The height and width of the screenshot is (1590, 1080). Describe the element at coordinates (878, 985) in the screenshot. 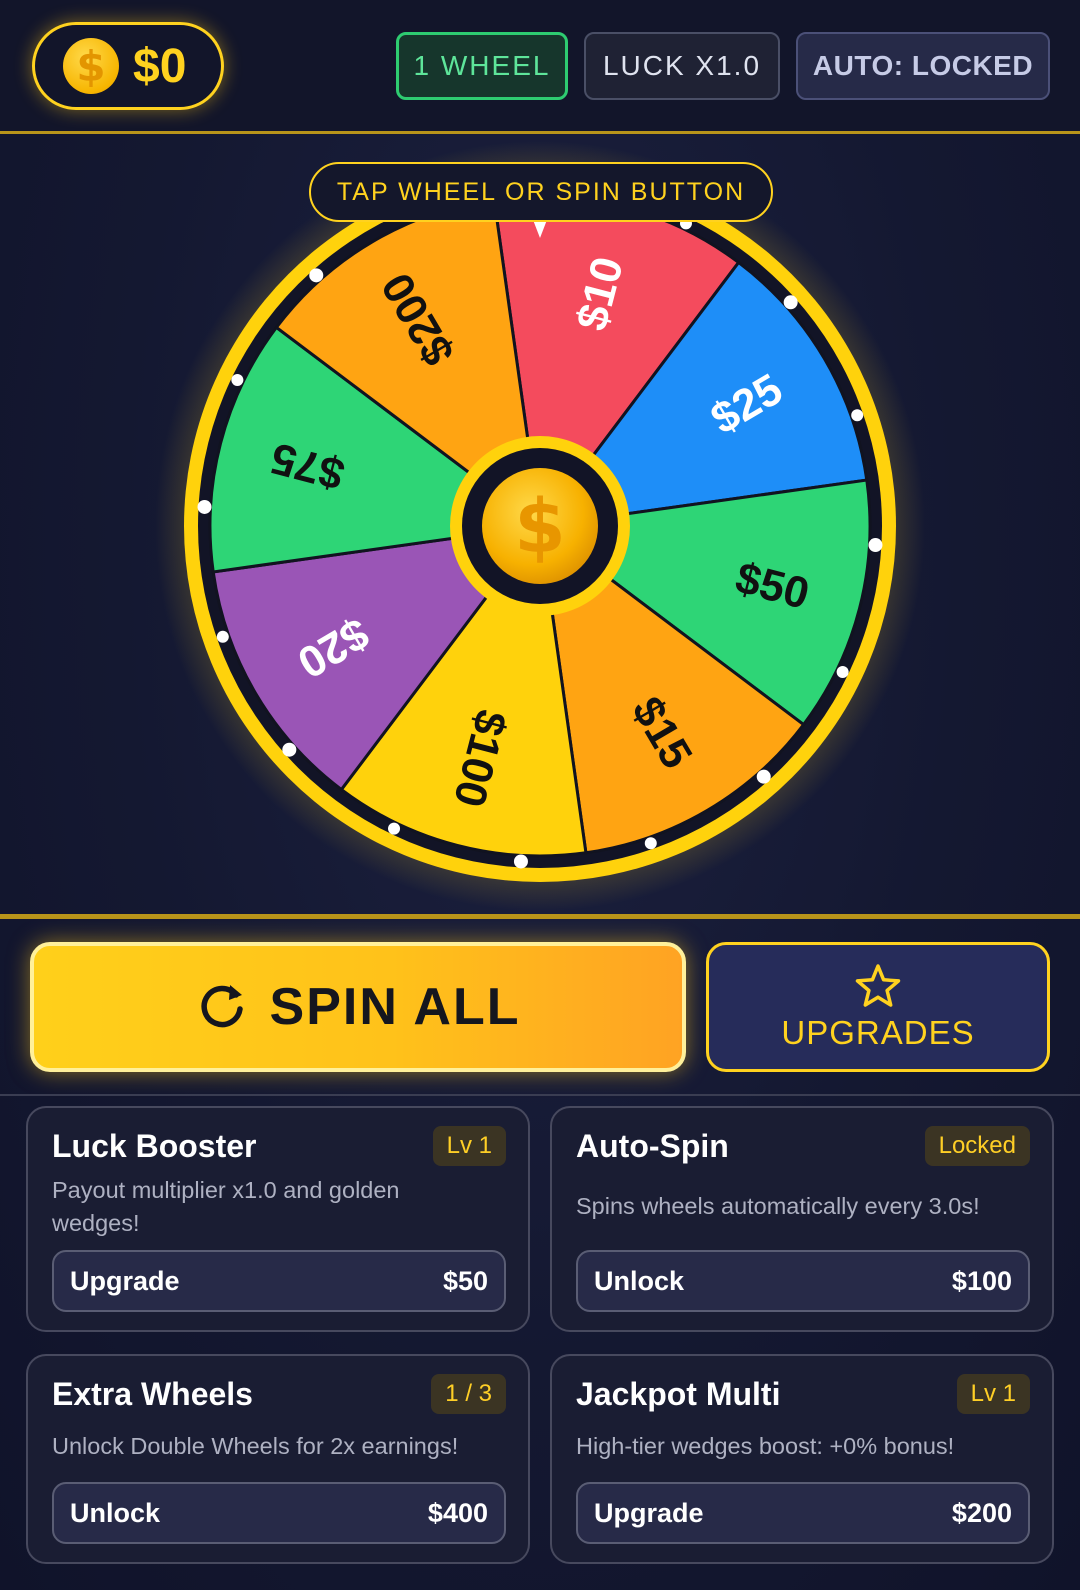

I see `star-icon` at that location.